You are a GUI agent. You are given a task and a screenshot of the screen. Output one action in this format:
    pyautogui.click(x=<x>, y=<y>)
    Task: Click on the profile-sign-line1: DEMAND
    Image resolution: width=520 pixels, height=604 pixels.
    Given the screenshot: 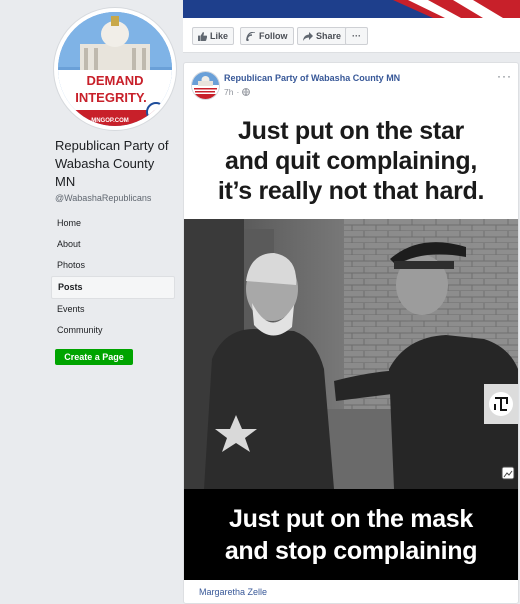 What is the action you would take?
    pyautogui.click(x=114, y=80)
    